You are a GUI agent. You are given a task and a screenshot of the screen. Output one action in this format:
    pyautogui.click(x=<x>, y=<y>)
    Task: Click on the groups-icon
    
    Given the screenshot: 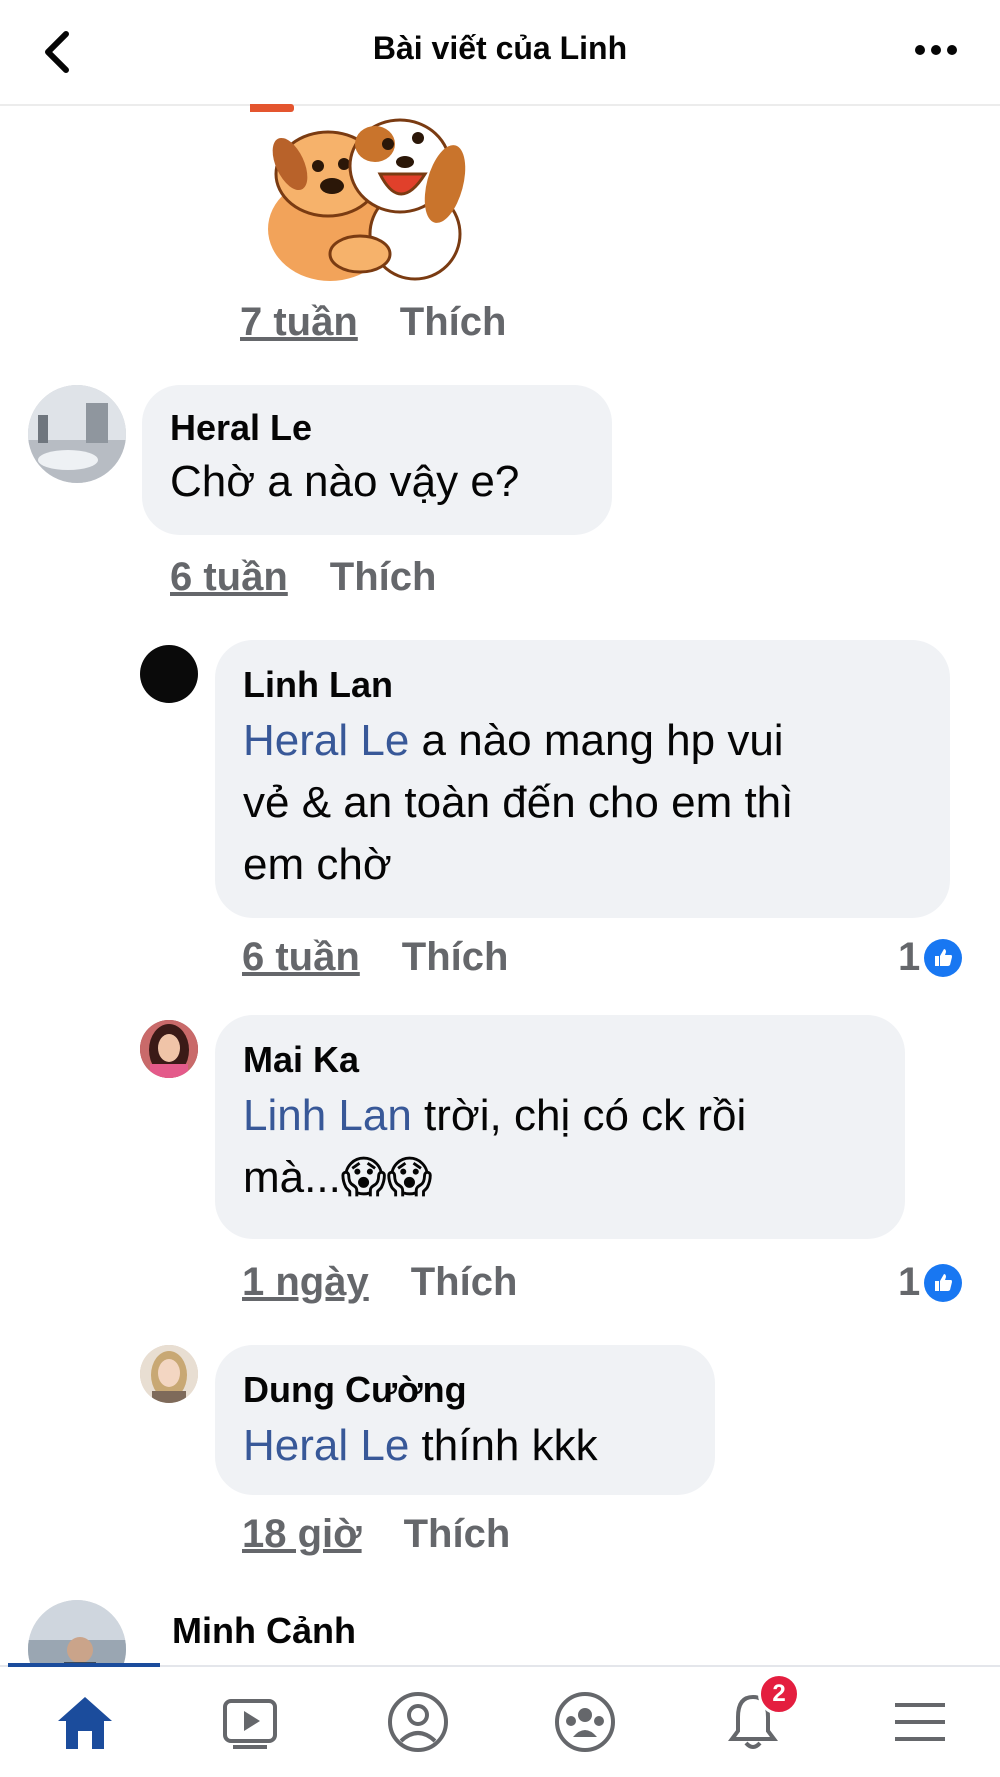 What is the action you would take?
    pyautogui.click(x=585, y=1722)
    